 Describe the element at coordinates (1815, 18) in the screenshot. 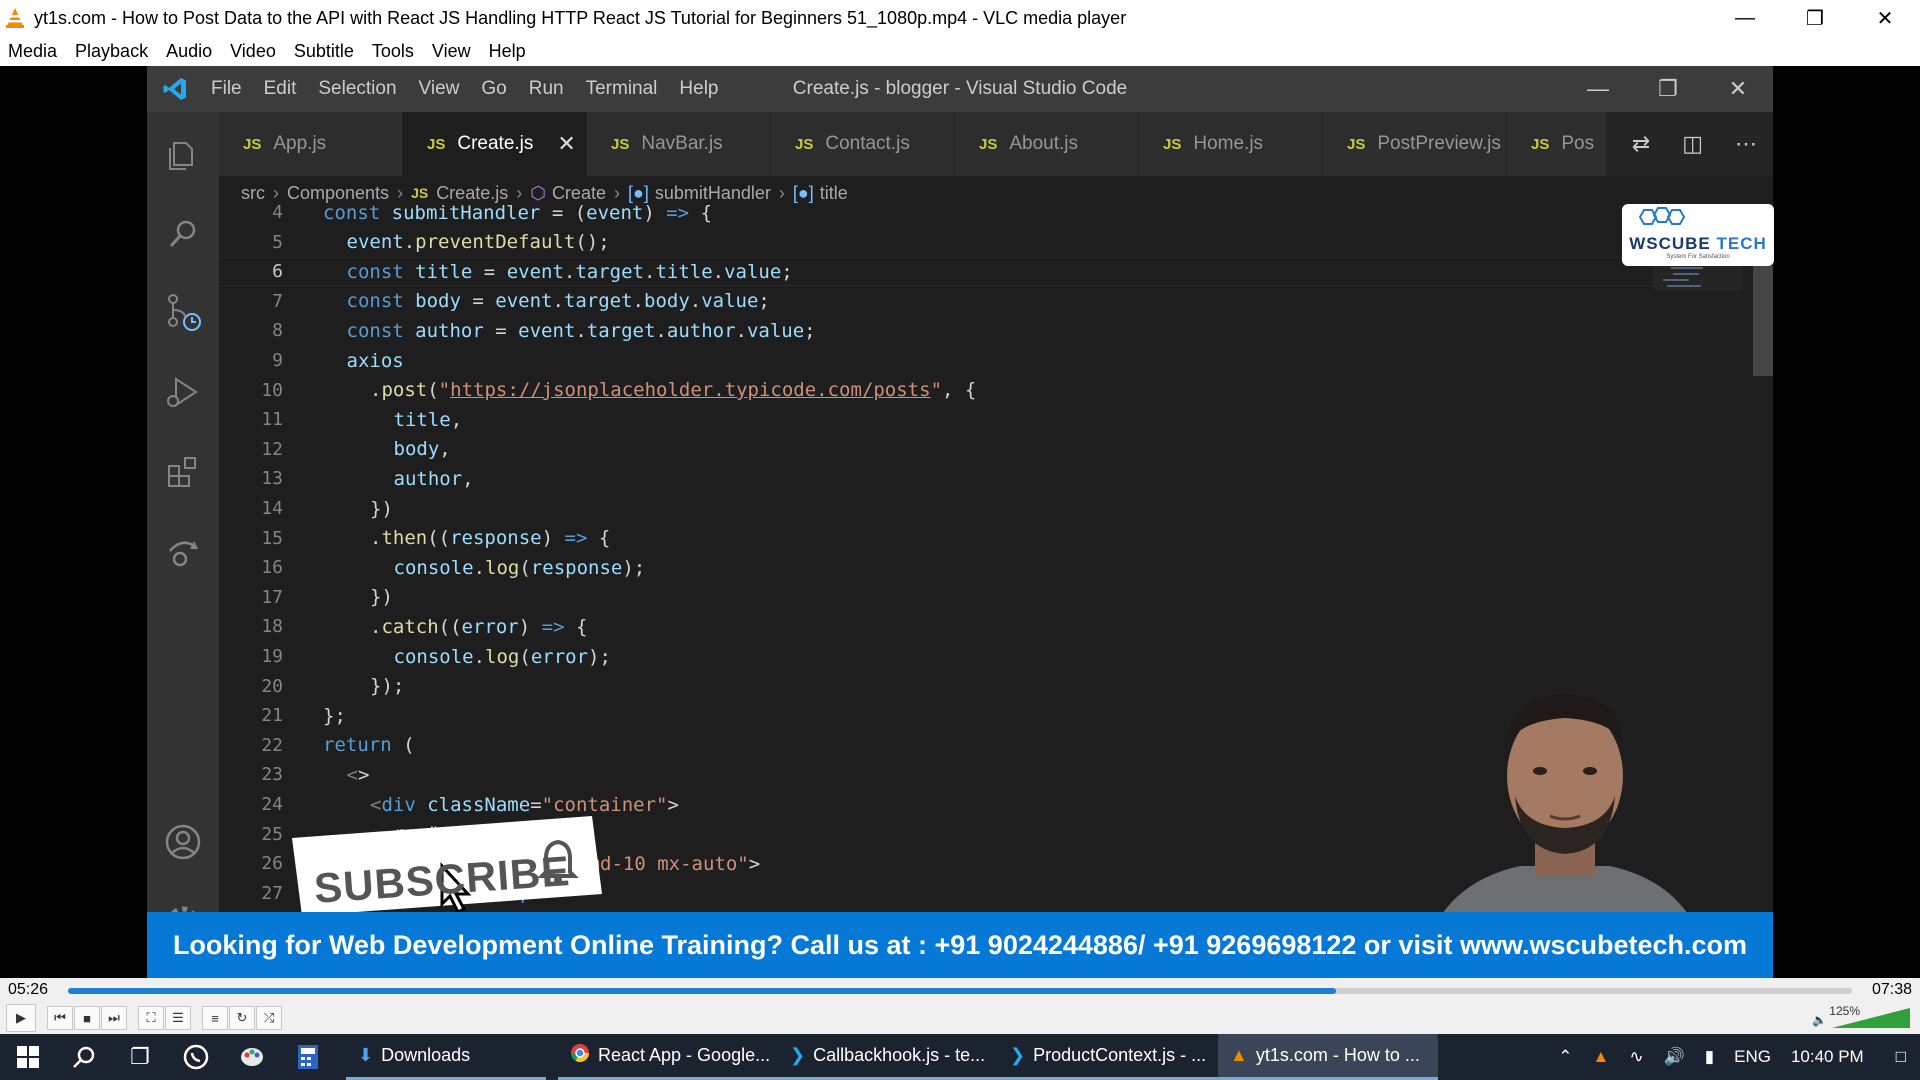

I see `restore-button: ❐` at that location.